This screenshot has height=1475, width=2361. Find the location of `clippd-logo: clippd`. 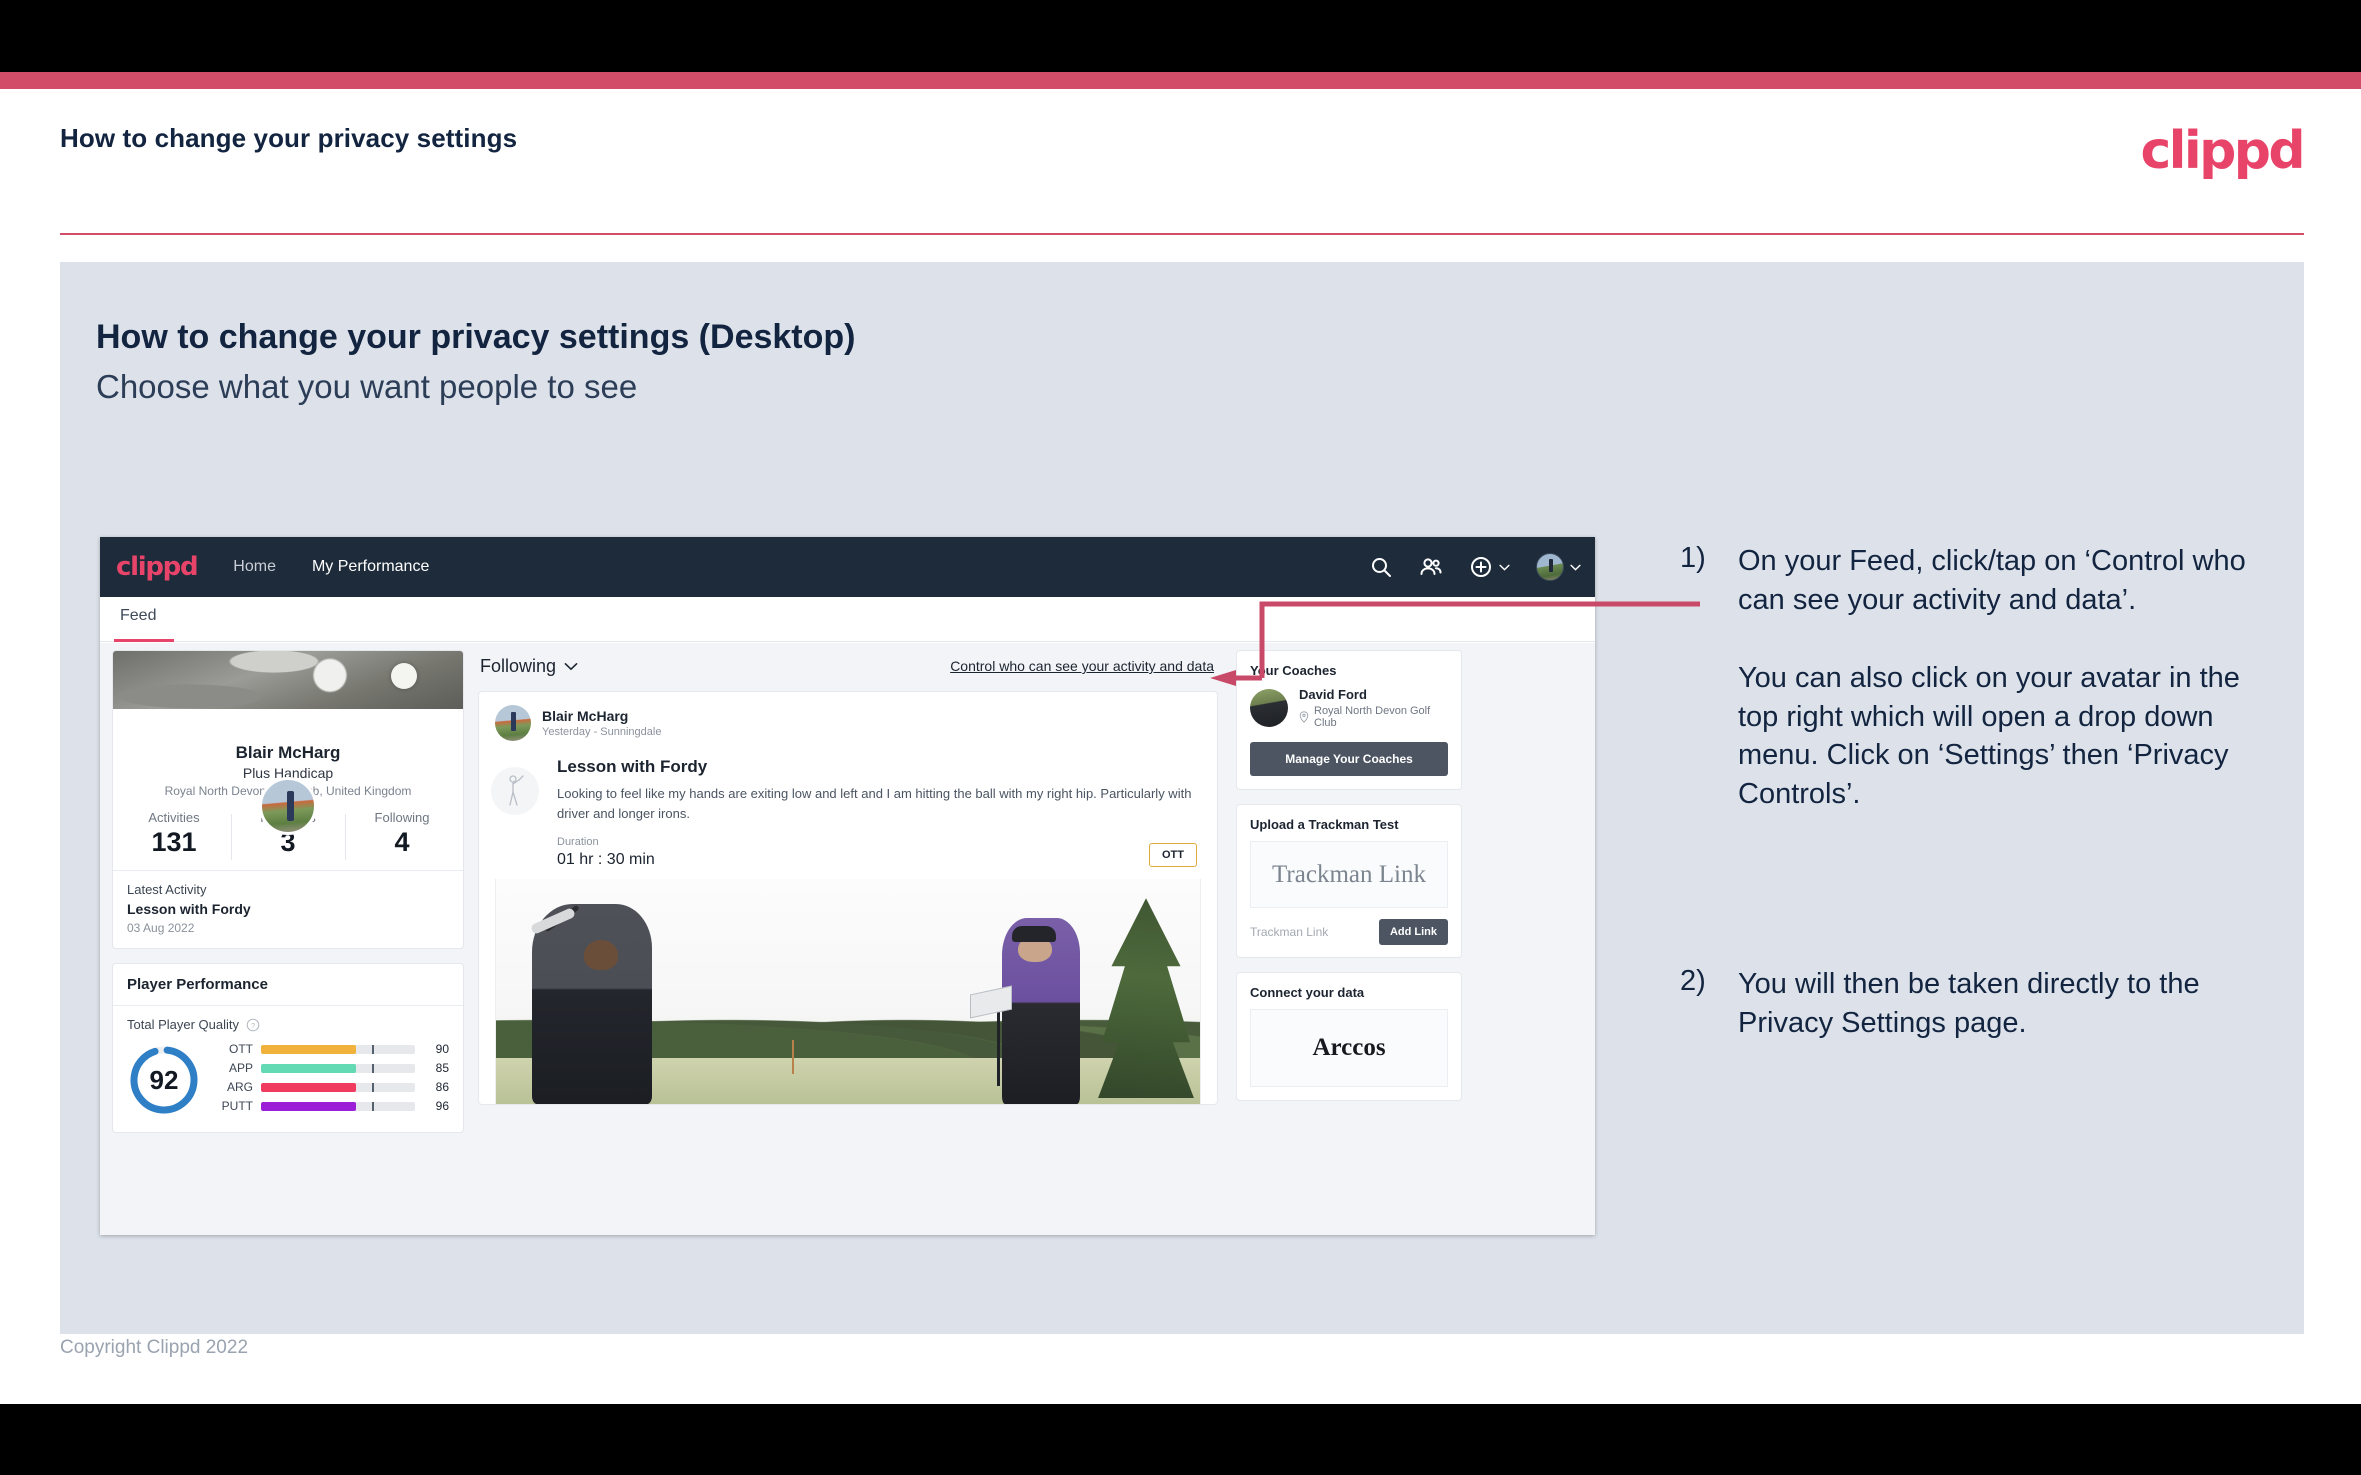

clippd-logo: clippd is located at coordinates (2222, 151).